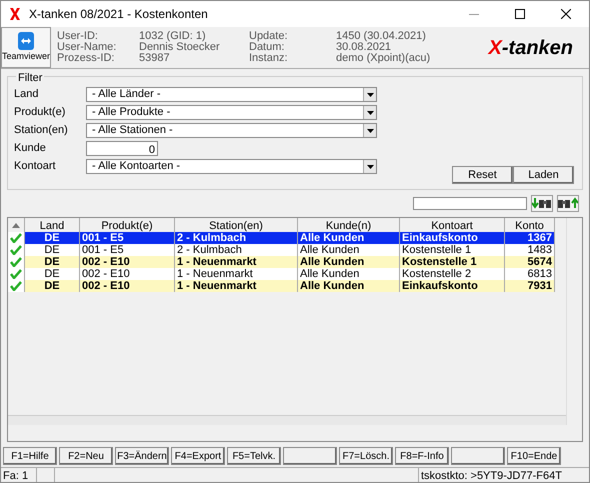  Describe the element at coordinates (281, 250) in the screenshot. I see `table-row: DE 001 - E5 2 - Kulmbach Alle Kunden Kostenstelle 1 1483` at that location.